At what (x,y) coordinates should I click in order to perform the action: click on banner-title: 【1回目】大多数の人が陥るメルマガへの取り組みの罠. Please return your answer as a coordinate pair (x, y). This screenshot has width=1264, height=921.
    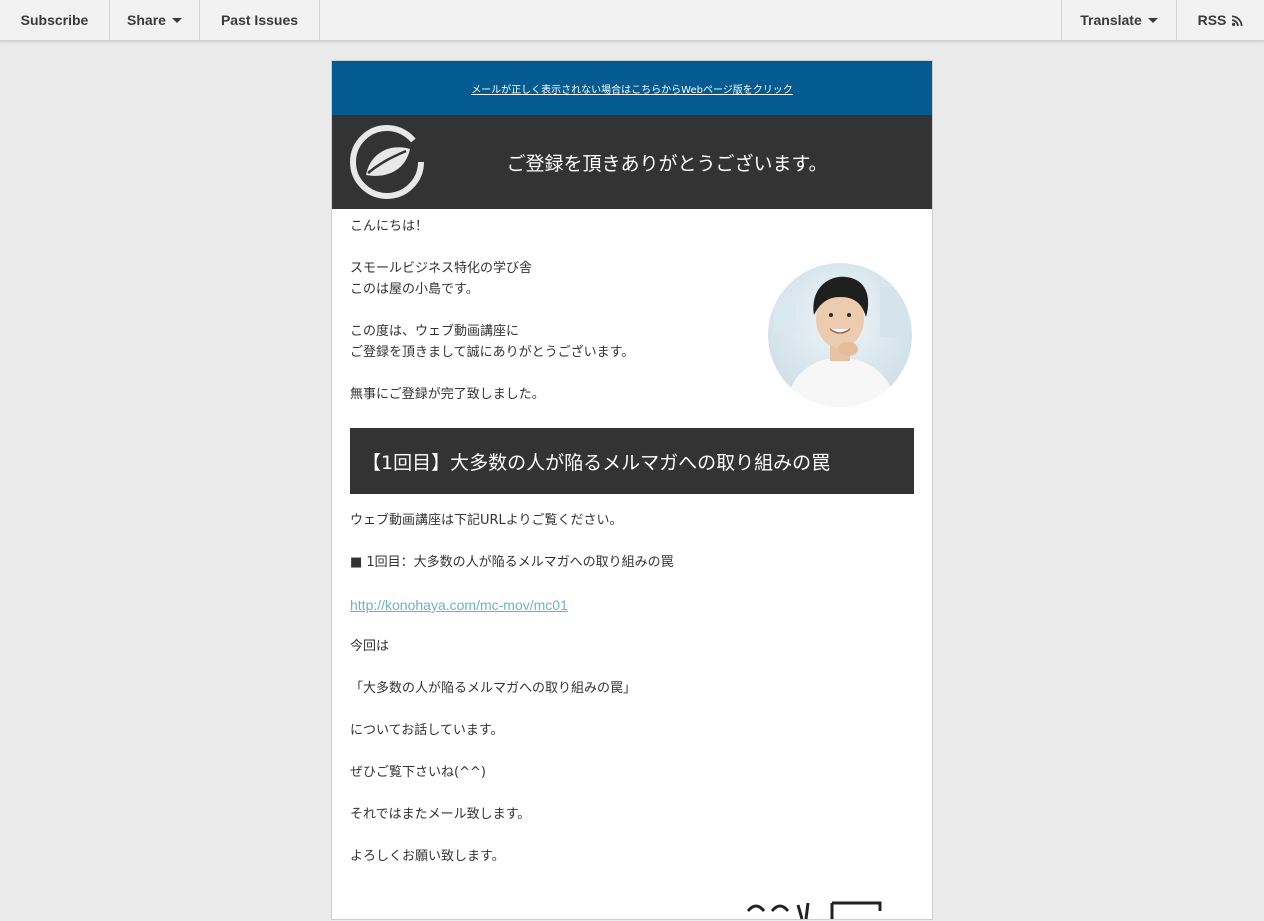
    Looking at the image, I should click on (596, 462).